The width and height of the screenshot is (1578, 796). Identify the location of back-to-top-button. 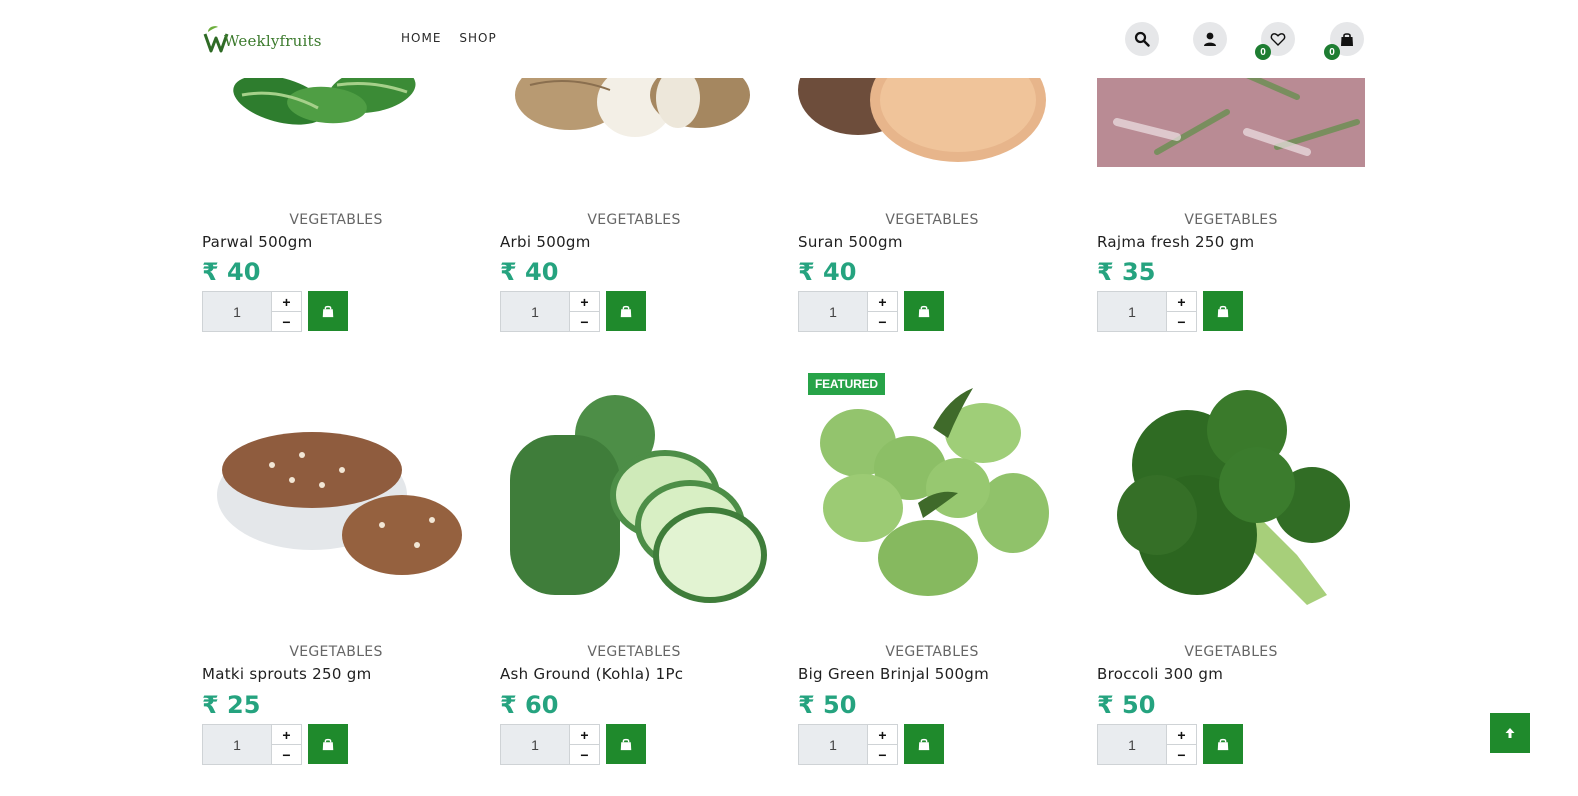
(1510, 733).